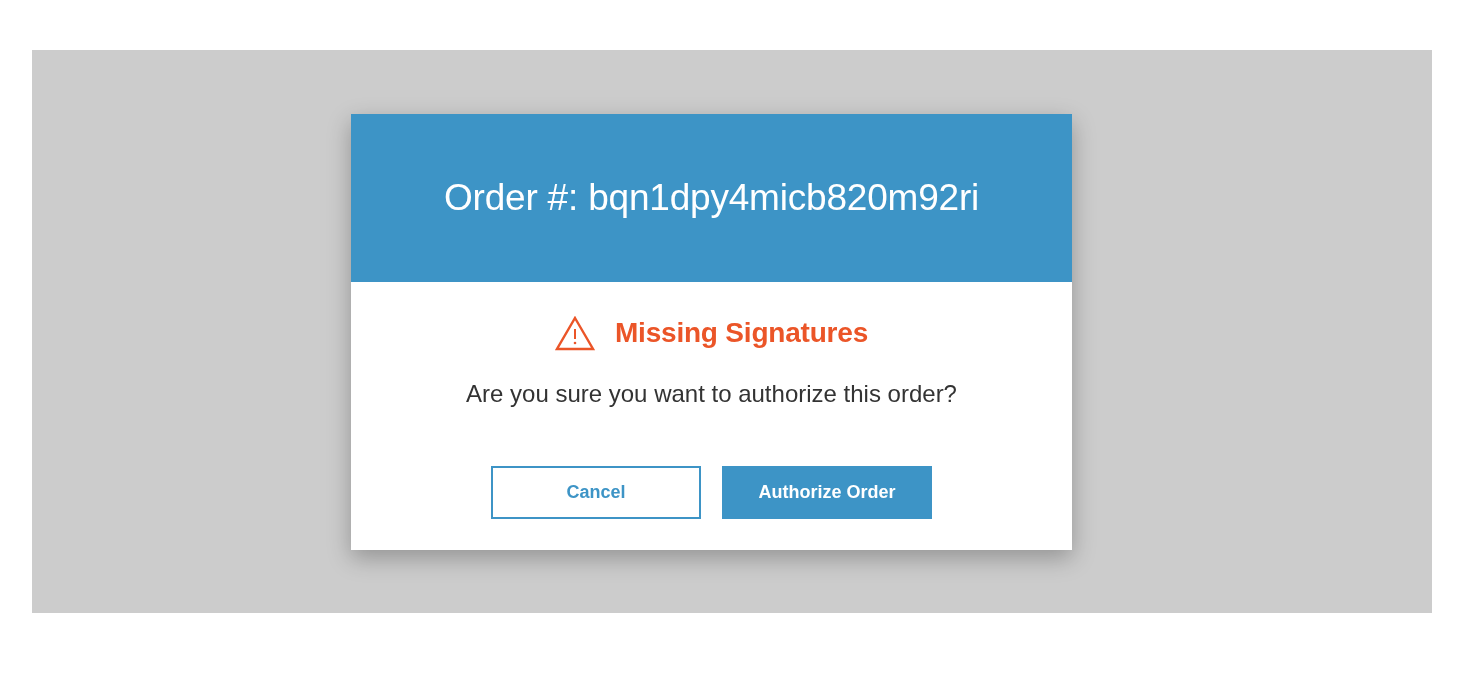 Image resolution: width=1468 pixels, height=674 pixels. Describe the element at coordinates (711, 198) in the screenshot. I see `dialog-title: Order #: bqn1dpy4micb820m92ri` at that location.